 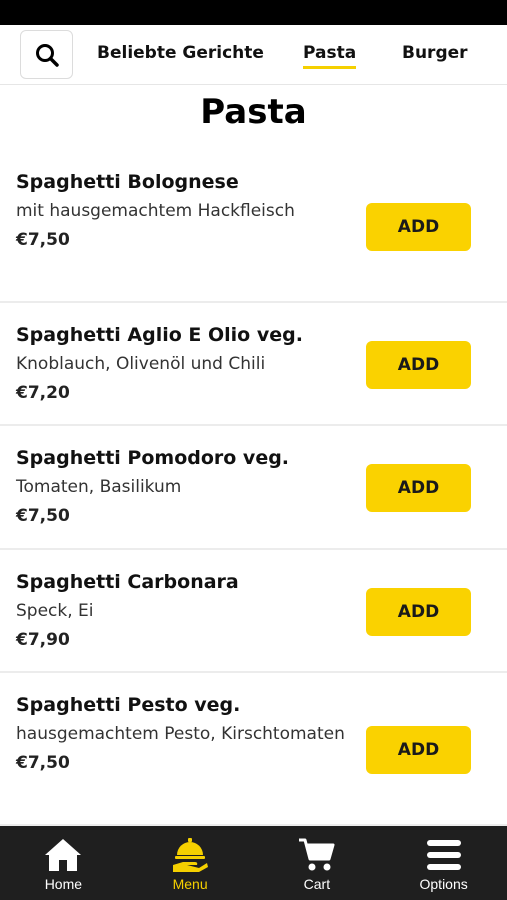 What do you see at coordinates (180, 53) in the screenshot?
I see `tab-beliebte-gerichte: Beliebte Gerichte` at bounding box center [180, 53].